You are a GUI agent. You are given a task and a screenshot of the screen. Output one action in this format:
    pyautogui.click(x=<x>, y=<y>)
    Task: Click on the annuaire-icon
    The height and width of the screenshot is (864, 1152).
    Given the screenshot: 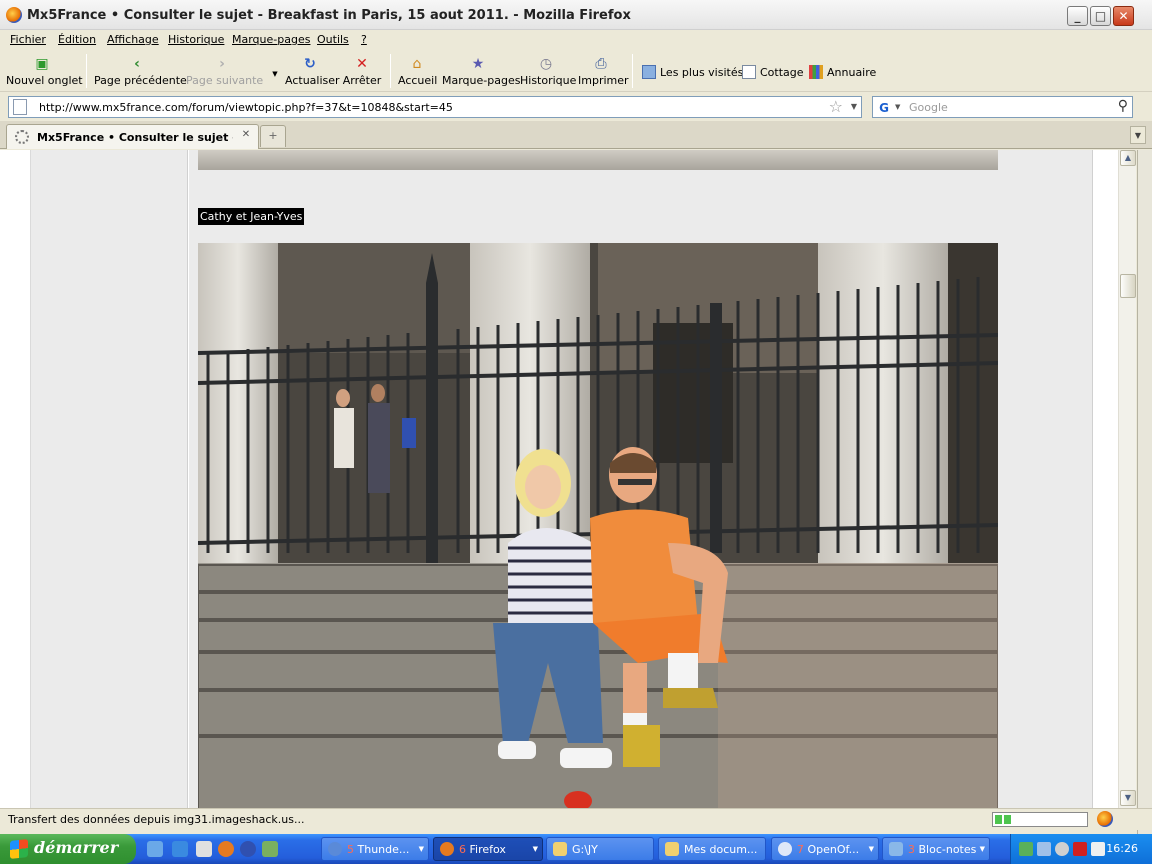 What is the action you would take?
    pyautogui.click(x=816, y=72)
    